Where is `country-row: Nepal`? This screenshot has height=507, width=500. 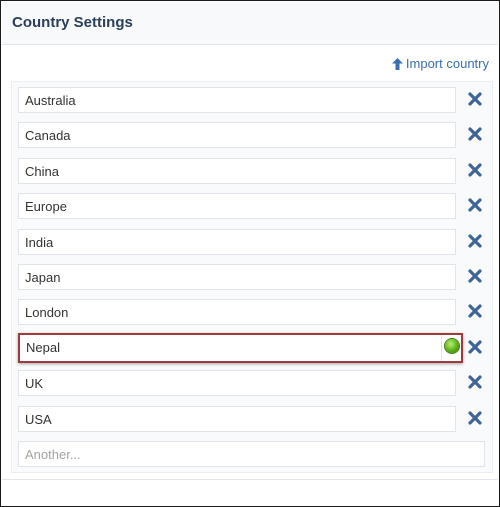 country-row: Nepal is located at coordinates (253, 348).